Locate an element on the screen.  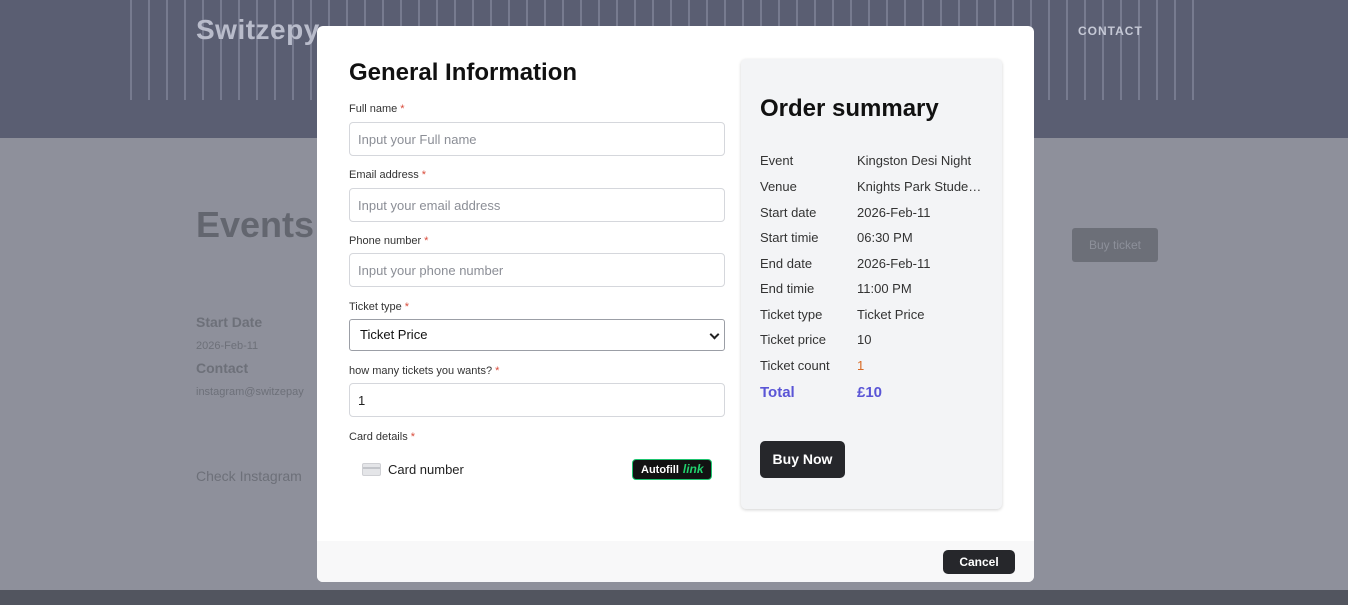
background-start-date-value: 2026-Feb-11 is located at coordinates (227, 346).